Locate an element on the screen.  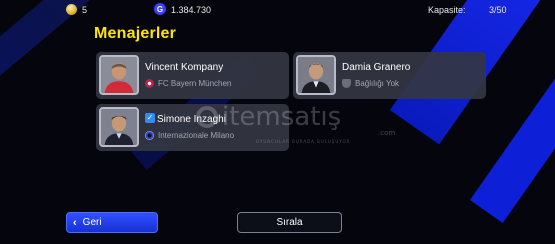
manager-card-inzaghi: ✓ Simone Inzaghi Internazionale Milano is located at coordinates (192, 127).